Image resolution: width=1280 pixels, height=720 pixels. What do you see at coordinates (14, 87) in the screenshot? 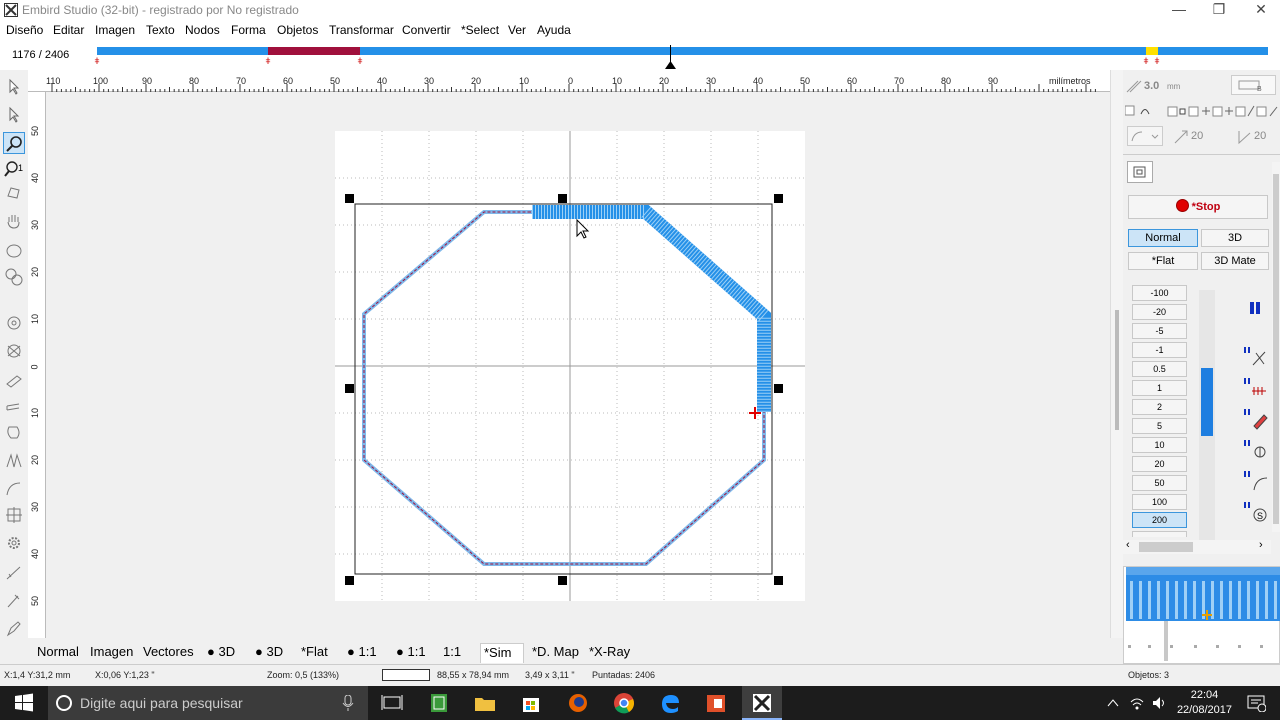
I see `select-tool` at bounding box center [14, 87].